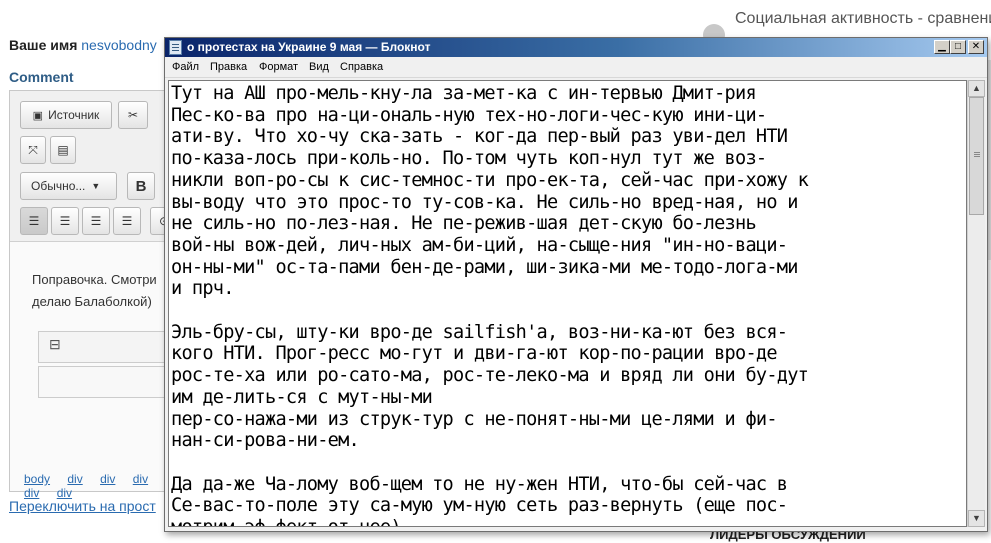 The width and height of the screenshot is (991, 543). What do you see at coordinates (37, 479) in the screenshot?
I see `path-tag: body` at bounding box center [37, 479].